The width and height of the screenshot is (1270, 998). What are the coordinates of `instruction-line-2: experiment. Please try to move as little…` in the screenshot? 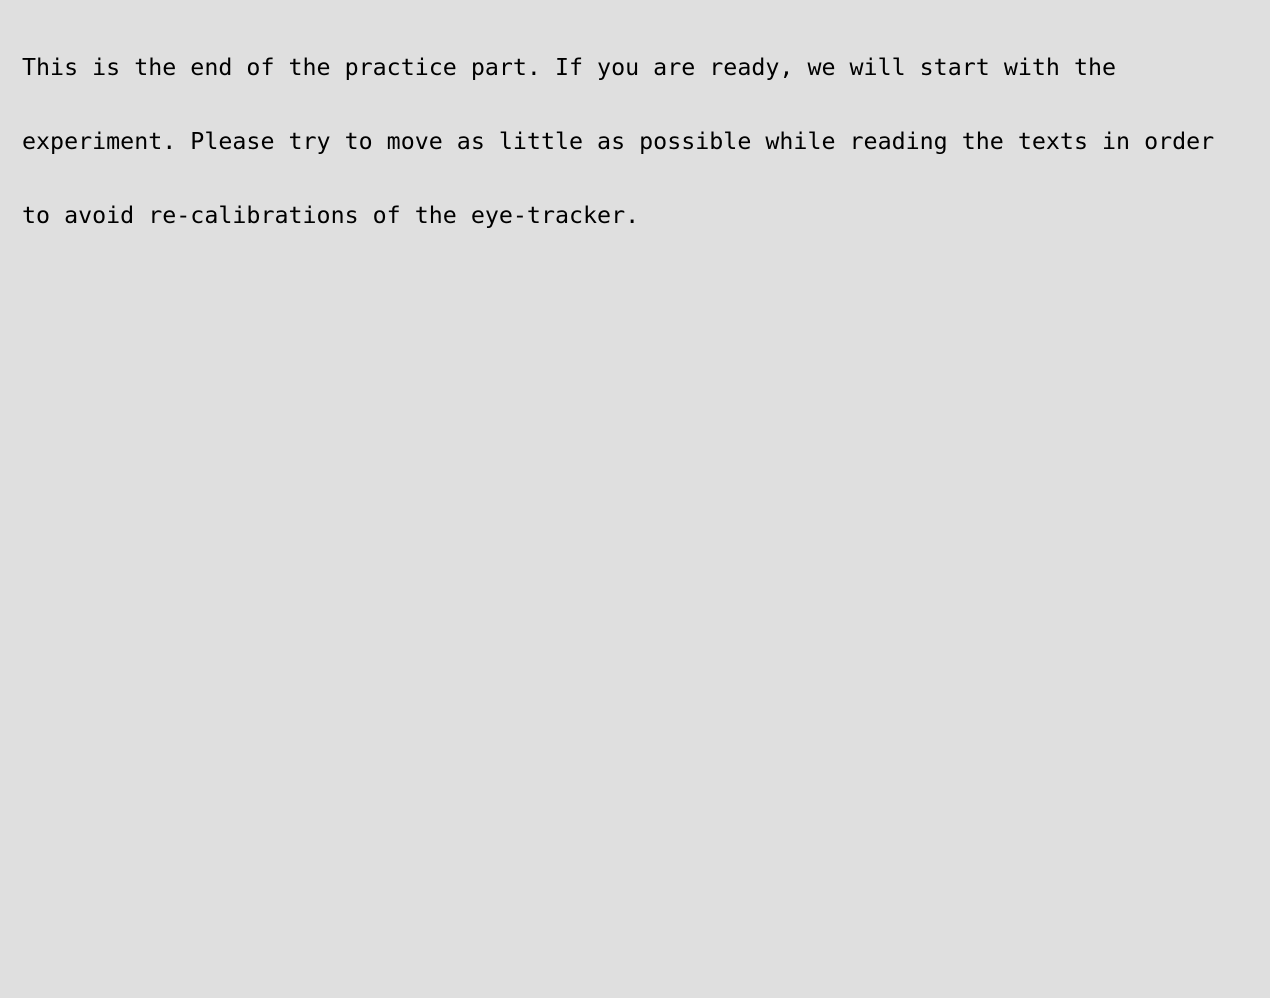 It's located at (618, 141).